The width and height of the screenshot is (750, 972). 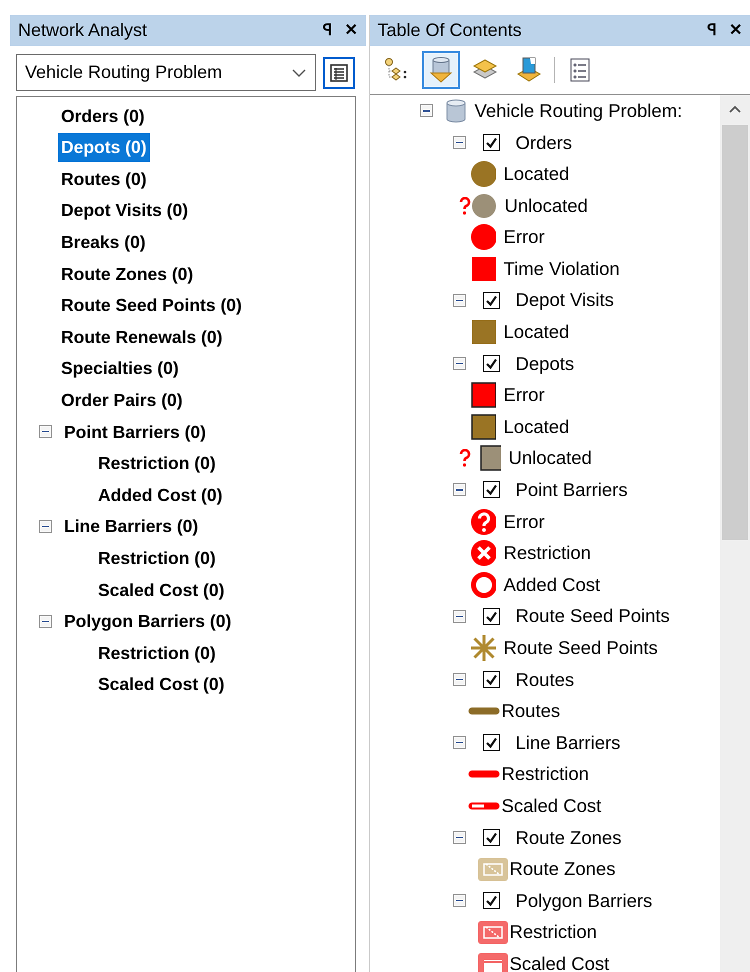 What do you see at coordinates (584, 900) in the screenshot?
I see `layer-name: Polygon Barriers` at bounding box center [584, 900].